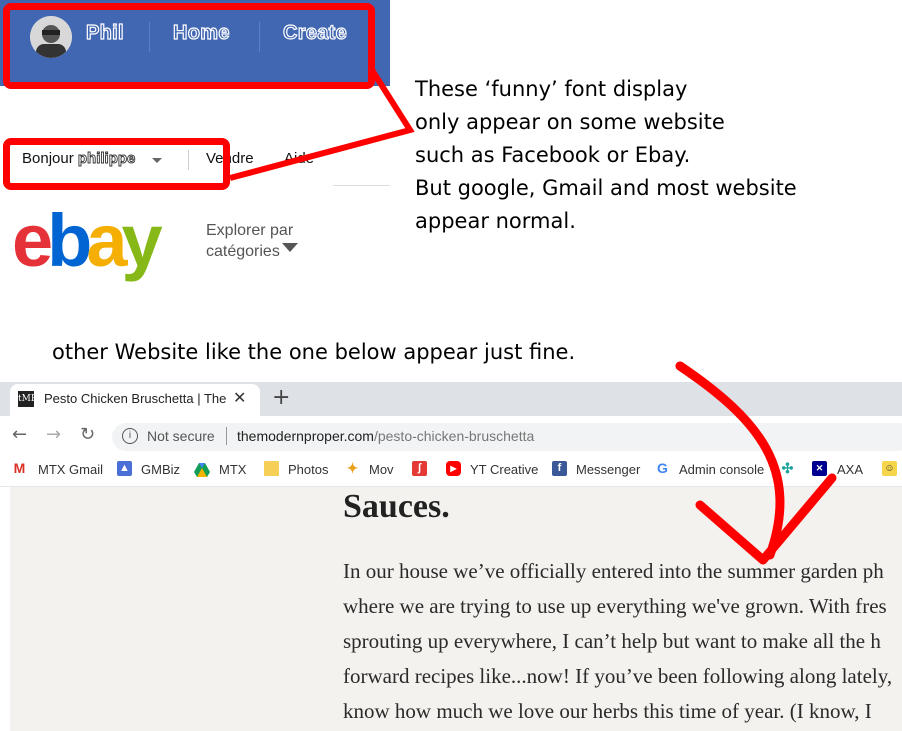 Image resolution: width=902 pixels, height=731 pixels. Describe the element at coordinates (305, 436) in the screenshot. I see `url-domain: themodernproper.com` at that location.